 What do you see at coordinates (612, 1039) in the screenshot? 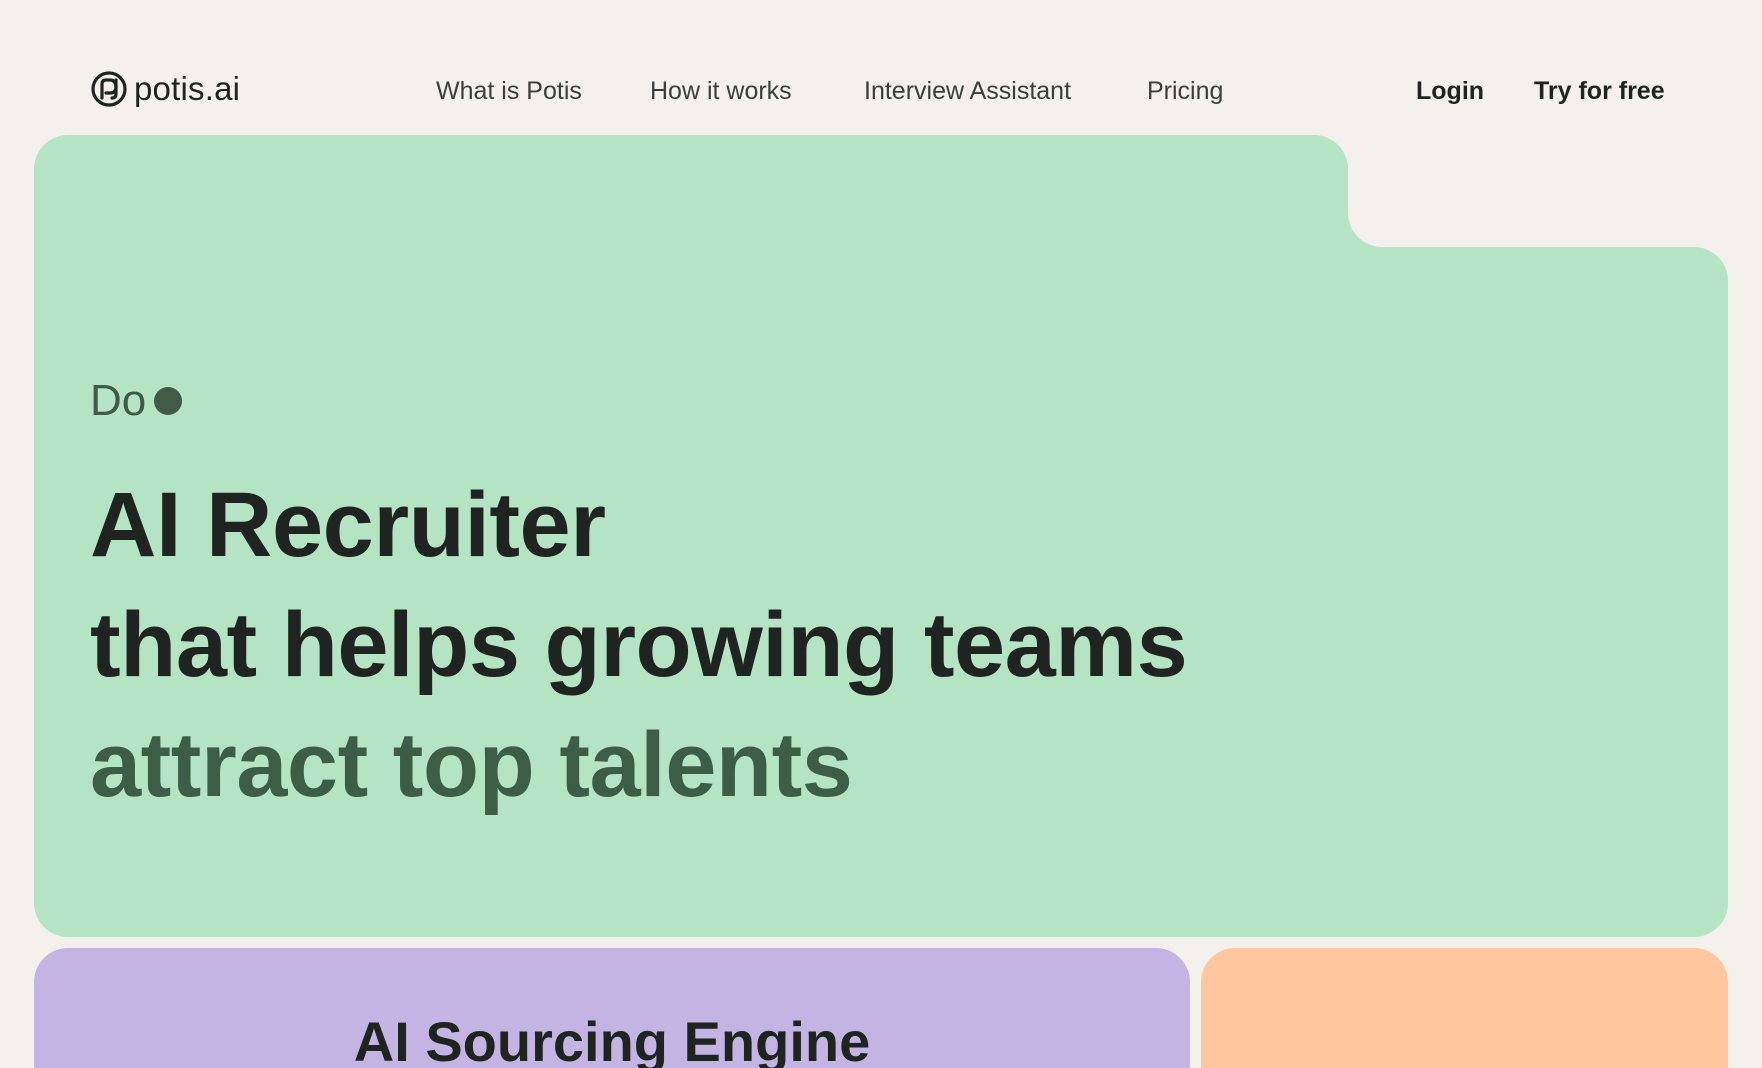
I see `purple-card-title: AI Sourcing Engine` at bounding box center [612, 1039].